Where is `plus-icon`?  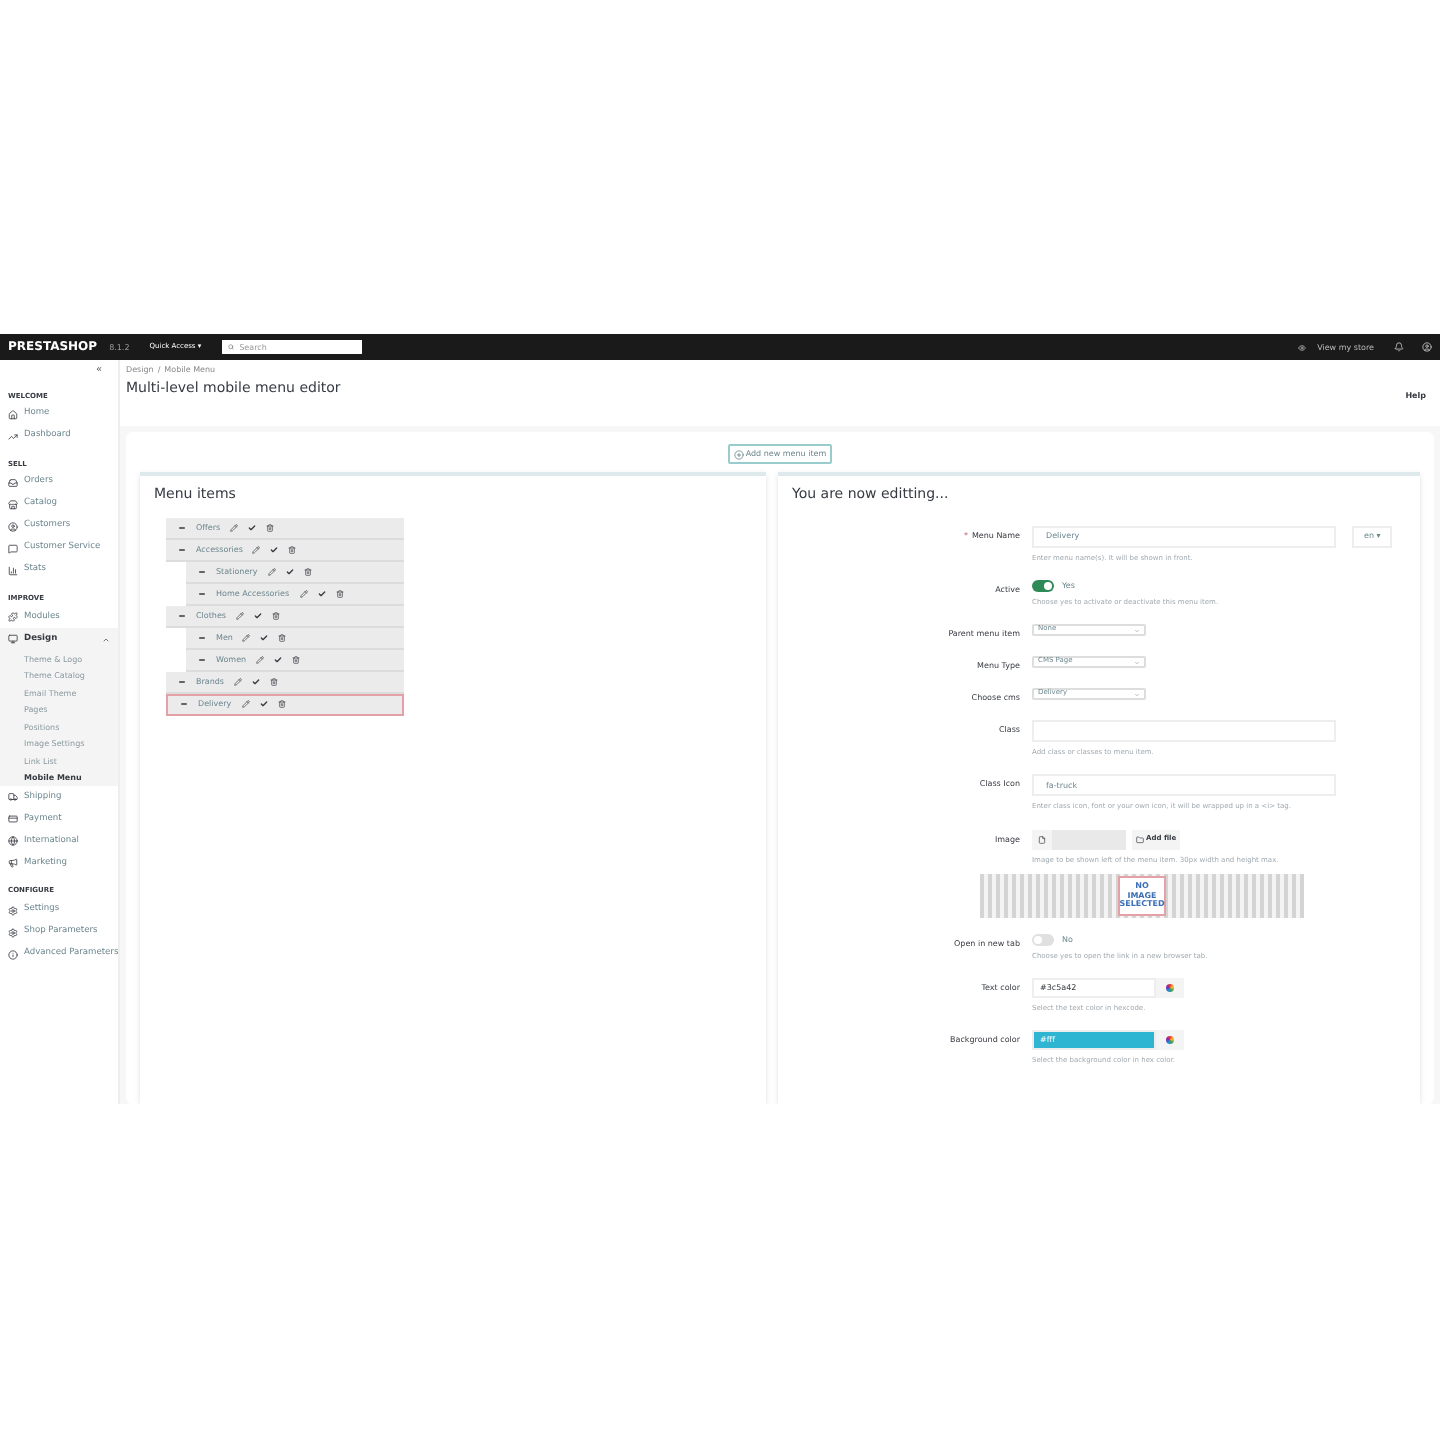
plus-icon is located at coordinates (738, 454).